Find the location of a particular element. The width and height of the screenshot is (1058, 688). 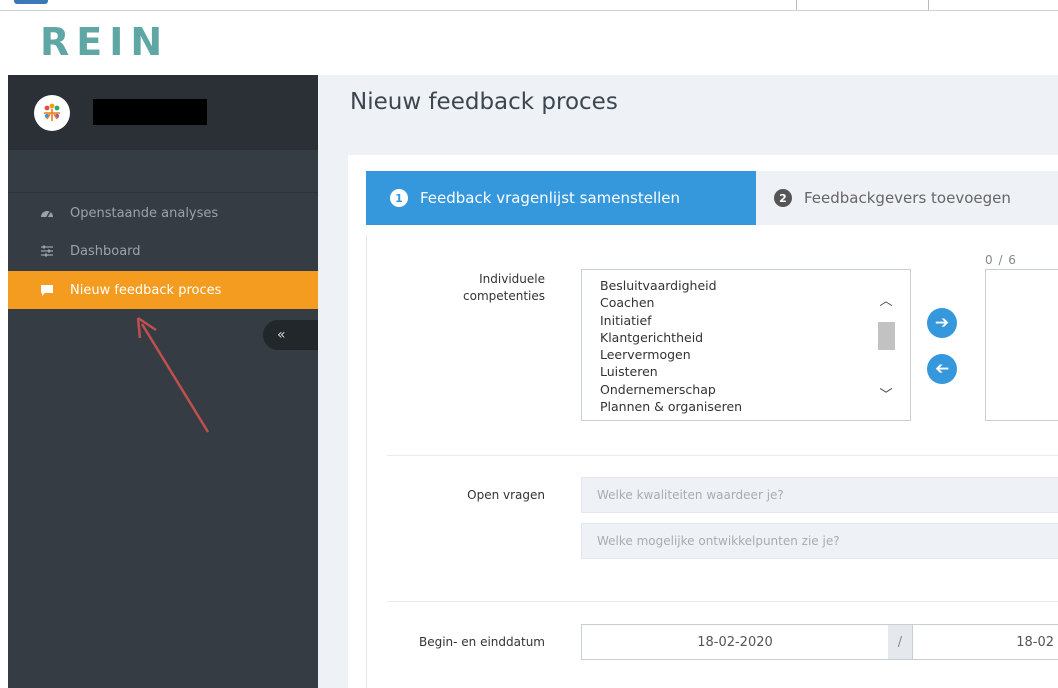

tab-step-1: 1 Feedback vragenlijst samenstellen is located at coordinates (561, 198).